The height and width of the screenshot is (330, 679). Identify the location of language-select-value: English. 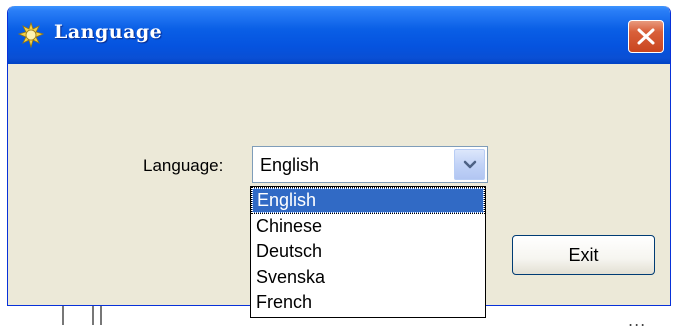
(290, 165).